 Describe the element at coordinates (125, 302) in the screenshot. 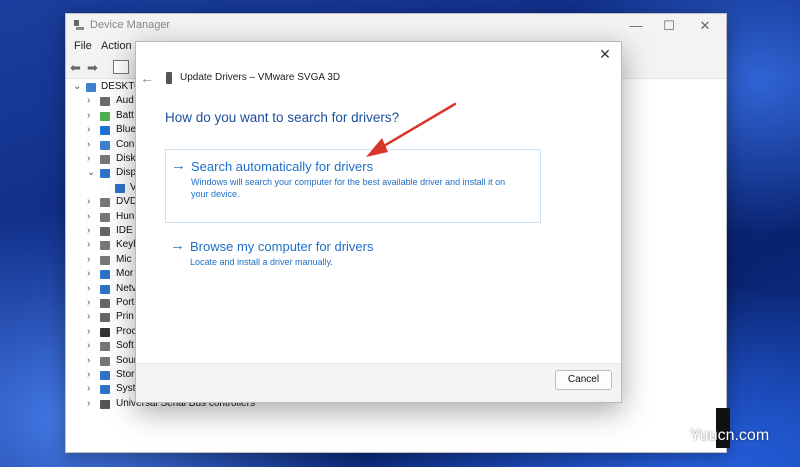

I see `tree-label: Port` at that location.